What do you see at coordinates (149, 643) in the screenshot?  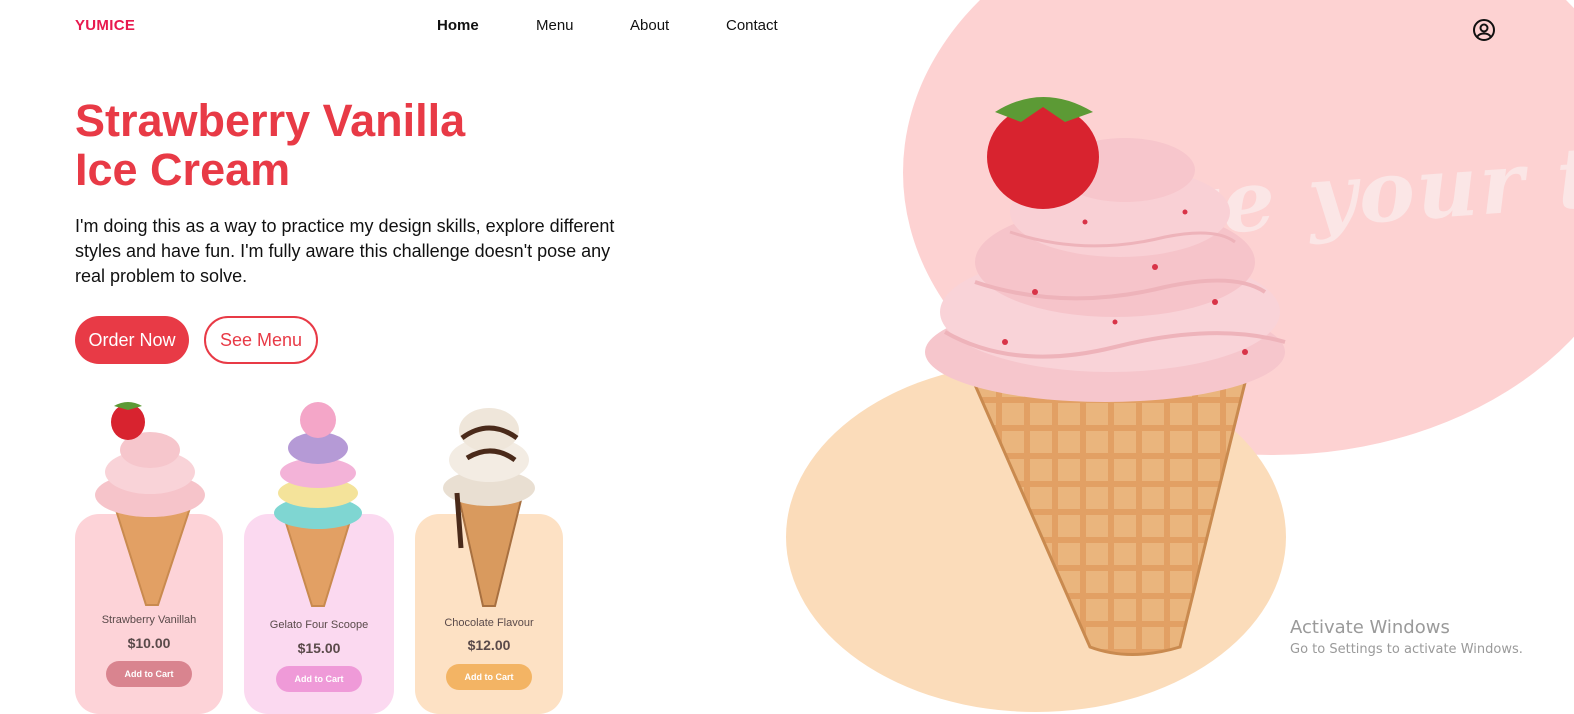 I see `product-price: $10.00` at bounding box center [149, 643].